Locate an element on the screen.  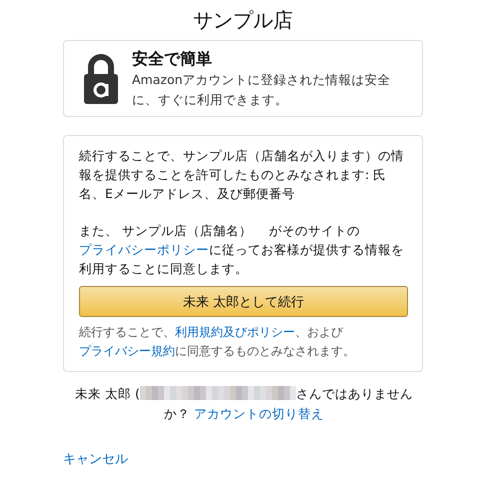
security-description: Amazonアカウントに登録された情報は安全に、すぐに利用できます。 is located at coordinates (262, 89).